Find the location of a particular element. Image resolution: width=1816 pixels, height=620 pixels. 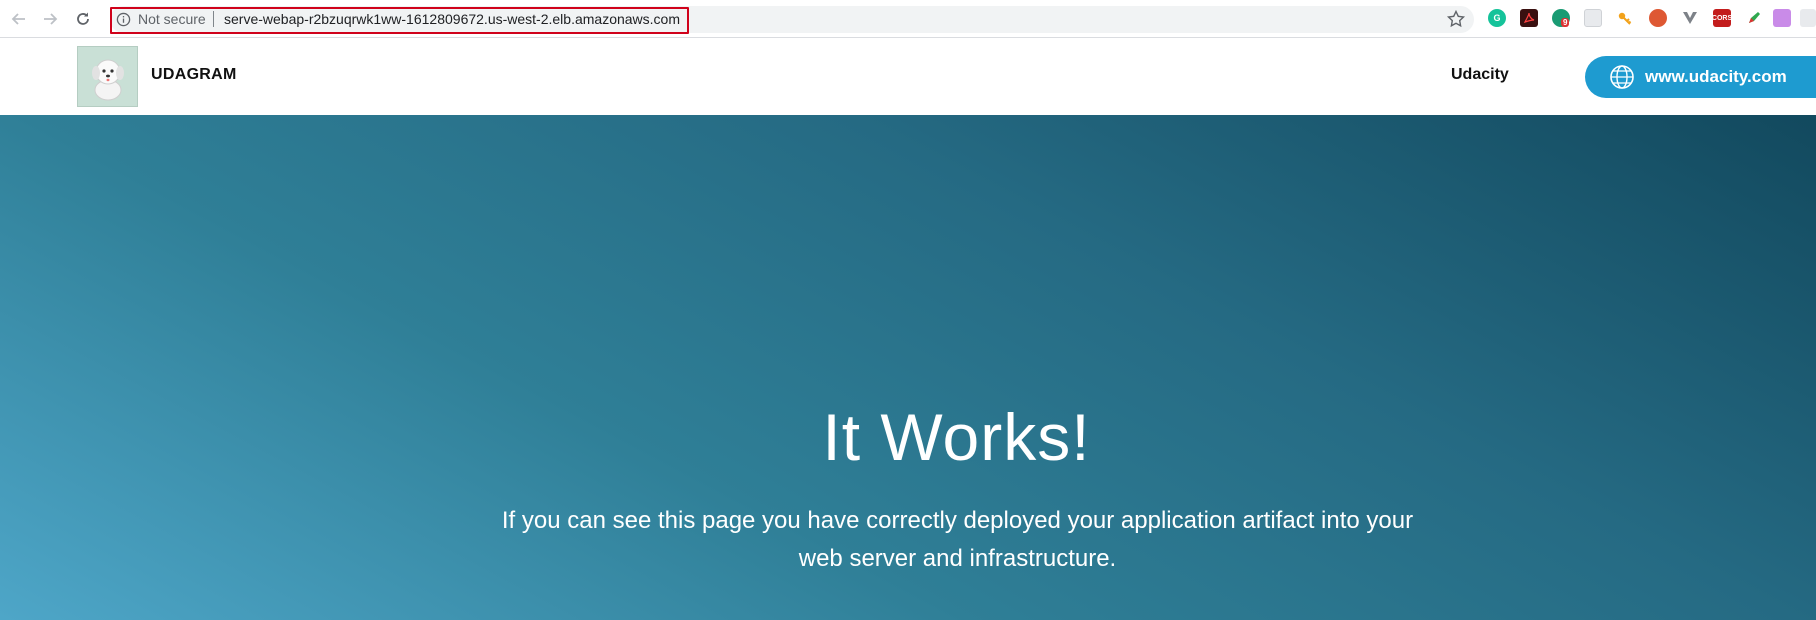

cors-extension-icon: CORS is located at coordinates (1722, 18).